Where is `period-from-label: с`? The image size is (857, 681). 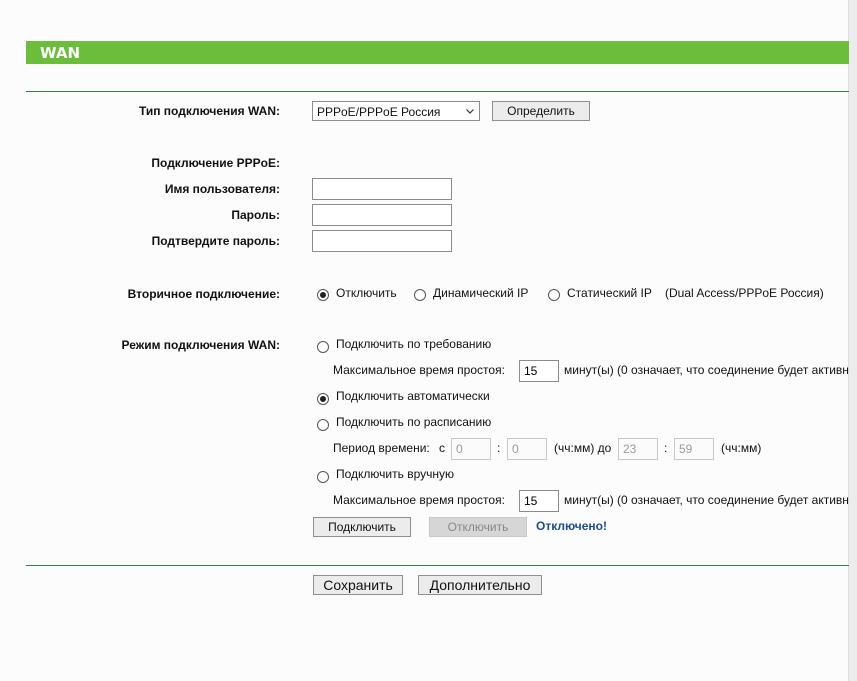 period-from-label: с is located at coordinates (442, 448).